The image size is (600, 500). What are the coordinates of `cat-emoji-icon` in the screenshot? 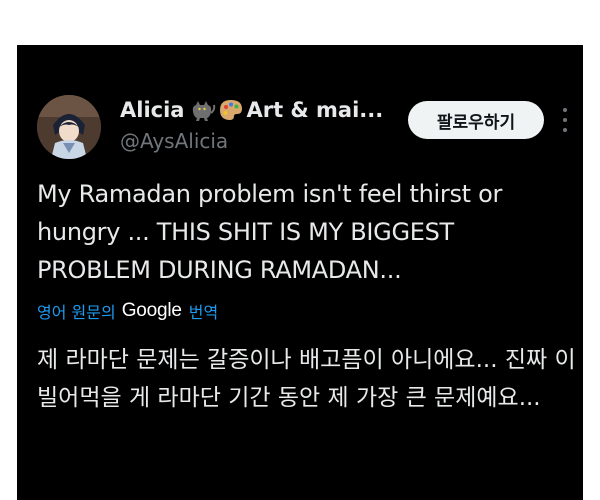 It's located at (203, 110).